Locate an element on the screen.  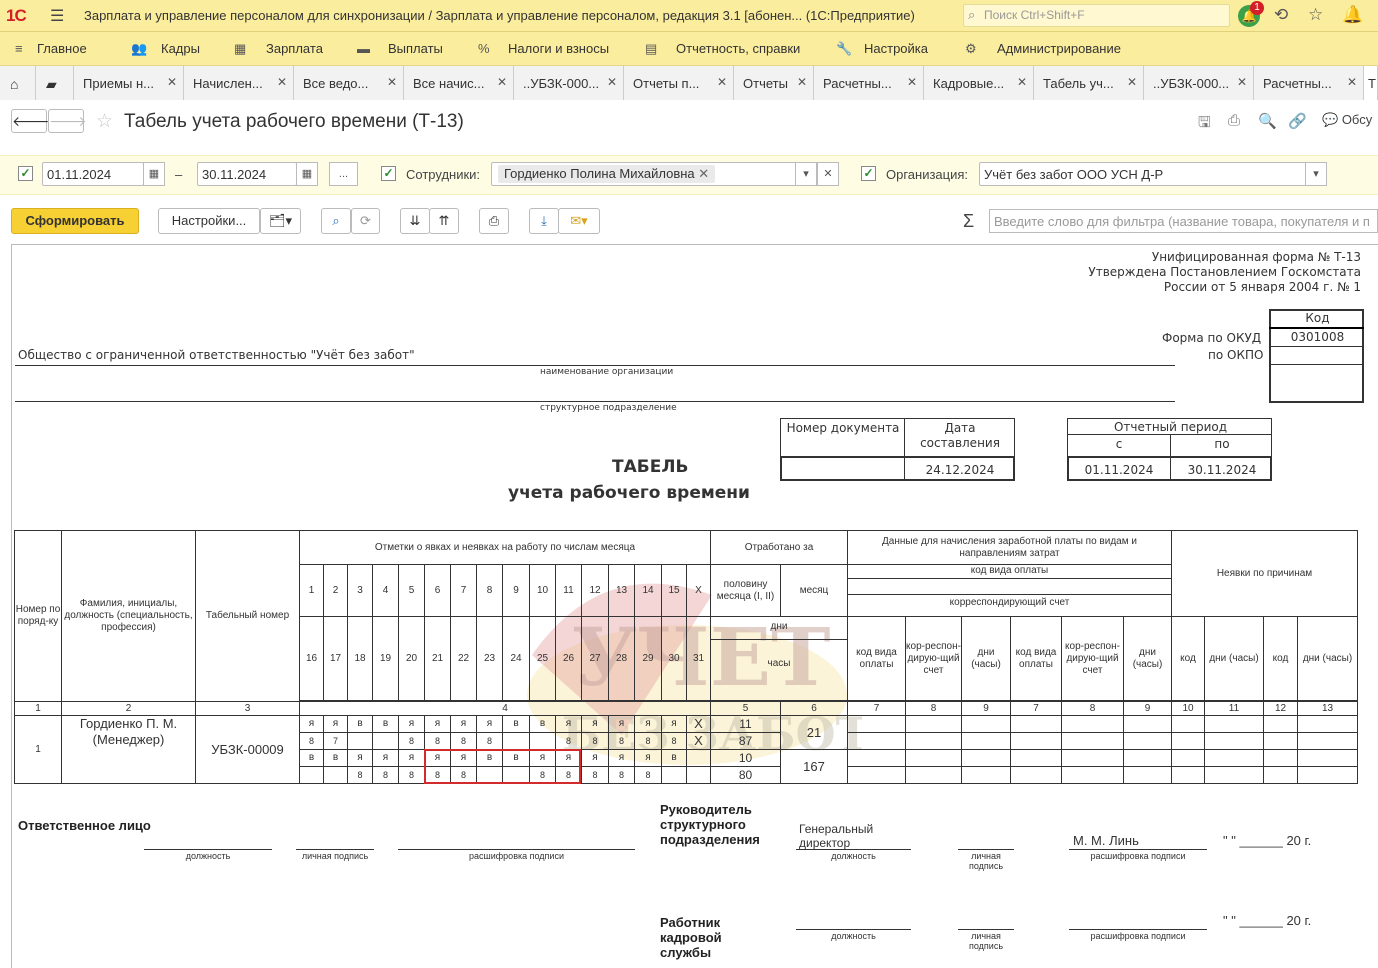
collapse-icon: ⇊ is located at coordinates (415, 221).